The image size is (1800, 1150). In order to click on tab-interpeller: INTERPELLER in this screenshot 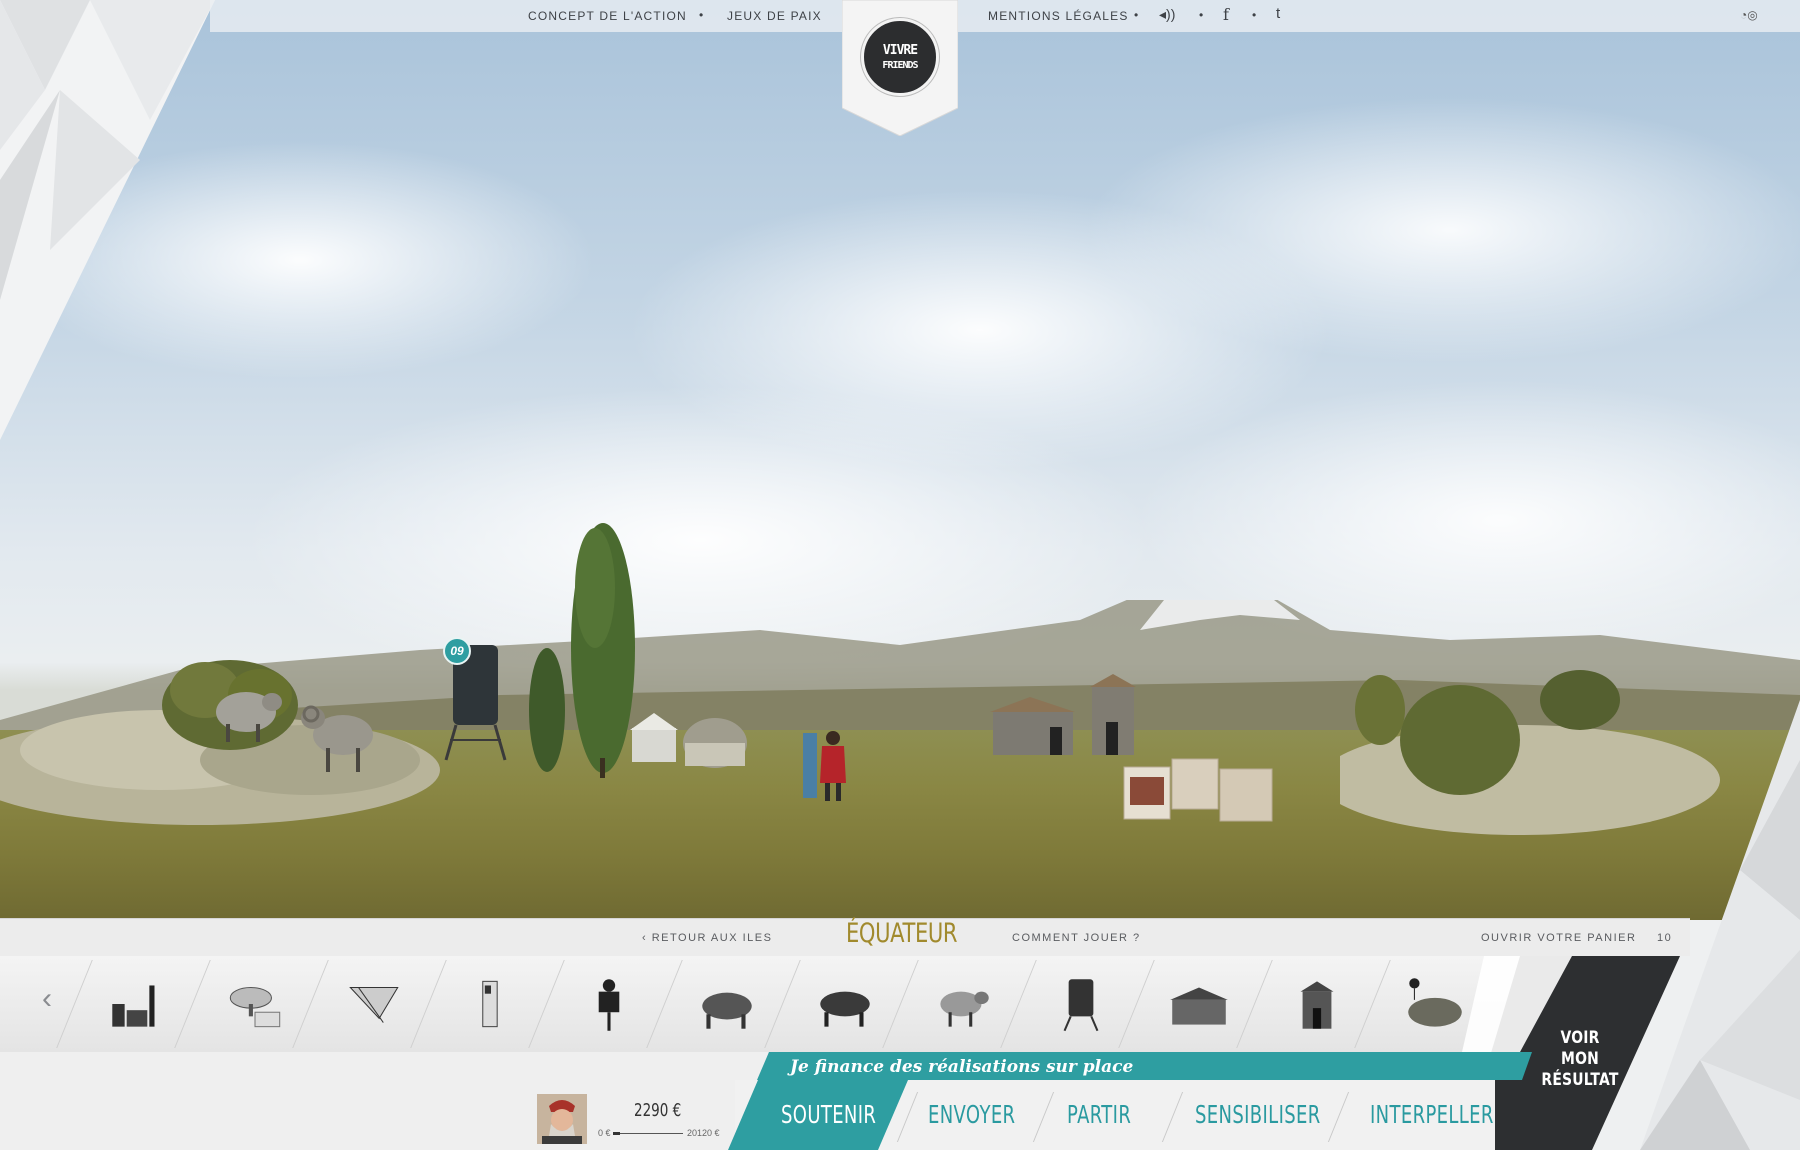, I will do `click(1432, 1114)`.